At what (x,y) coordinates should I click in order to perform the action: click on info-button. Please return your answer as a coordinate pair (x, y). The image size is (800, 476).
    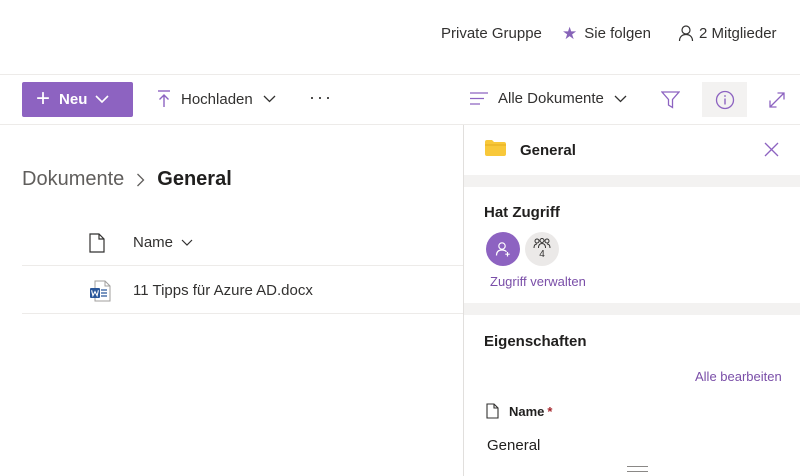
    Looking at the image, I should click on (724, 99).